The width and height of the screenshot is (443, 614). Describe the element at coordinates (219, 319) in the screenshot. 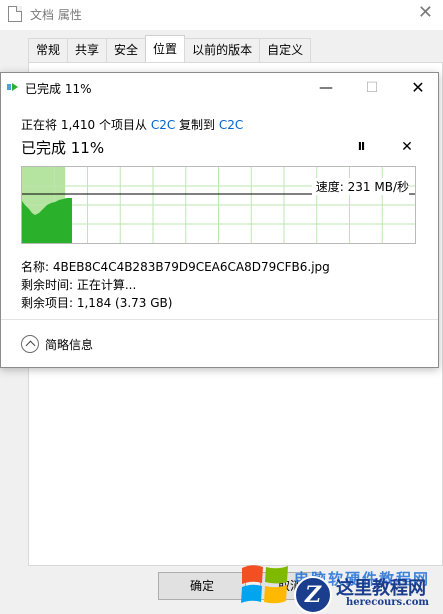

I see `dialog-divider` at that location.